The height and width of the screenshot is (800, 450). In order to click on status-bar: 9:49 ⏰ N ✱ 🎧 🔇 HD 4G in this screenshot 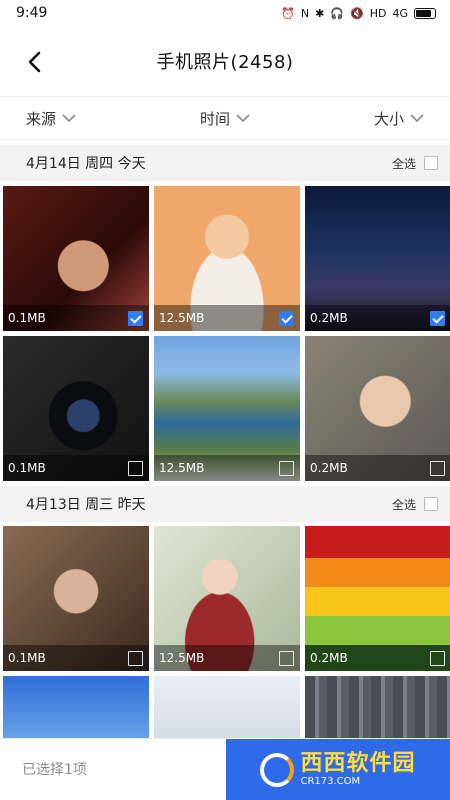, I will do `click(225, 13)`.